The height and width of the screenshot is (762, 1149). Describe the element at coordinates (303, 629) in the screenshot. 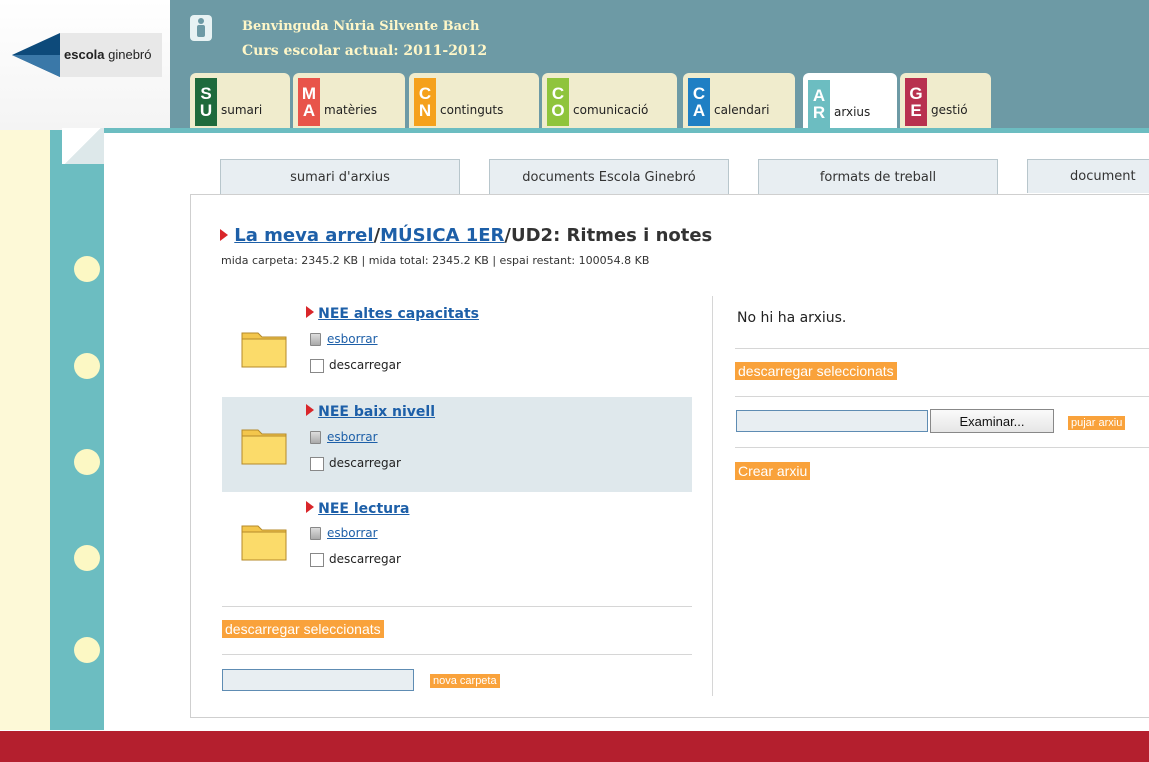

I see `download-selected-button: descarregar seleccionats` at that location.